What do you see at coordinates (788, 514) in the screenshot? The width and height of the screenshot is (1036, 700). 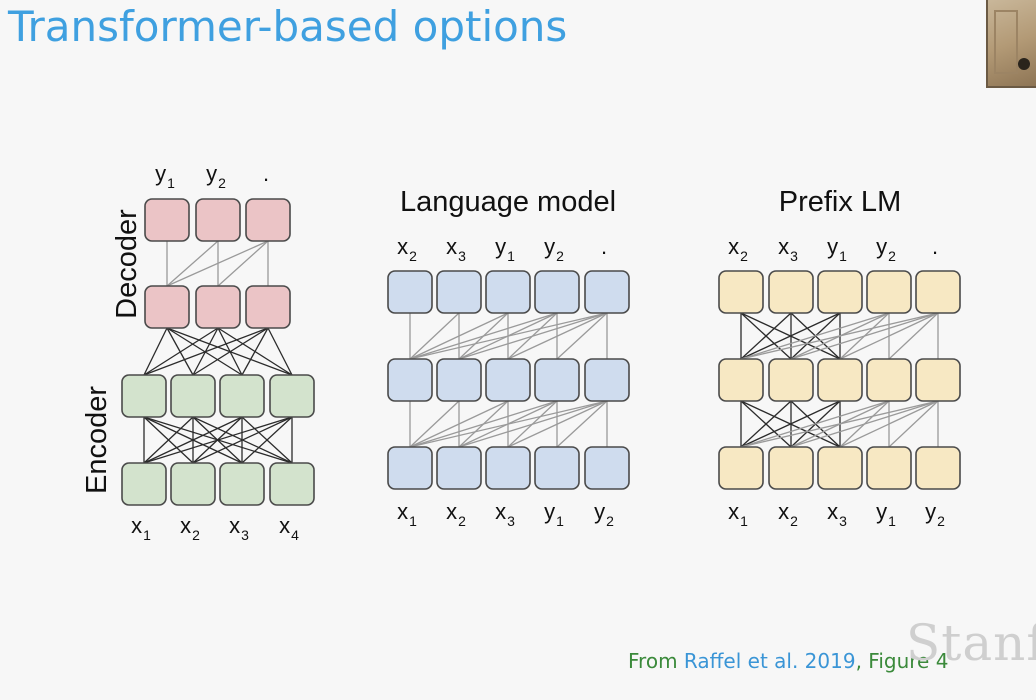 I see `prefix-lm-input-token: x2` at bounding box center [788, 514].